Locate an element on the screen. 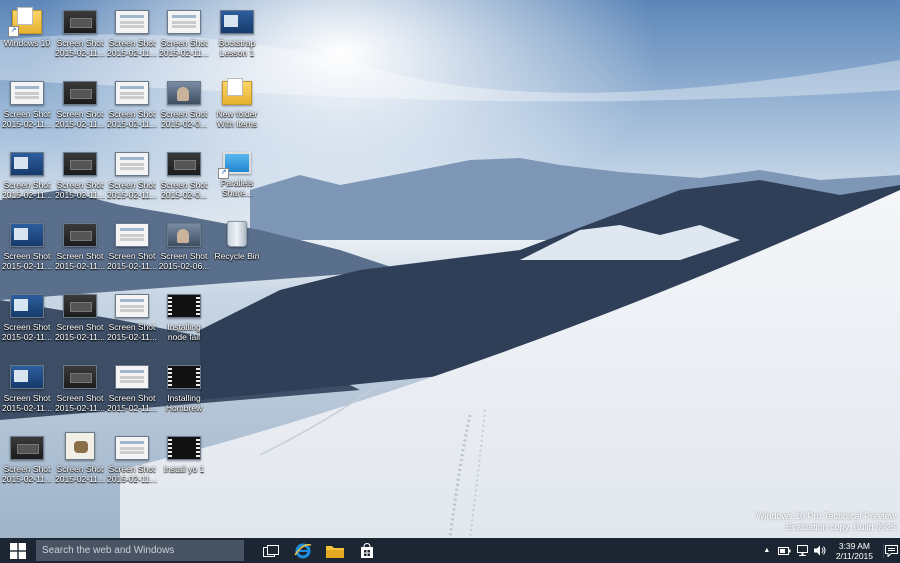 The height and width of the screenshot is (563, 900). notification-icon is located at coordinates (891, 550).